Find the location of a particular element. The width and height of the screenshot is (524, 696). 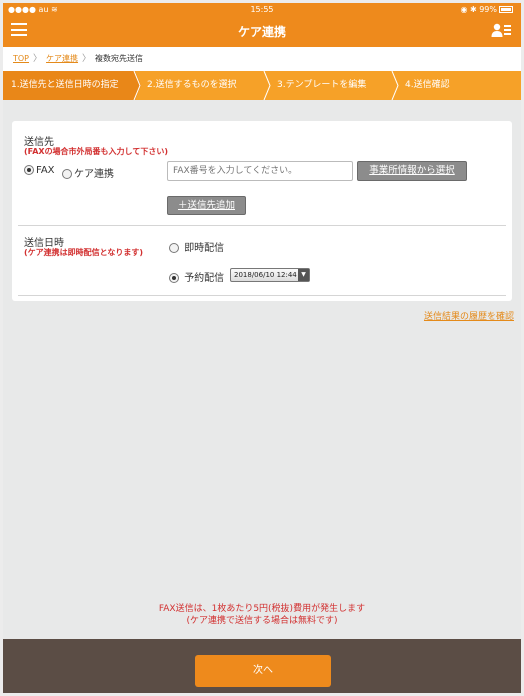

top-bar: ●●●● au ≋ 15:55 ◉ ✱ 99% ケア連携 is located at coordinates (262, 25).